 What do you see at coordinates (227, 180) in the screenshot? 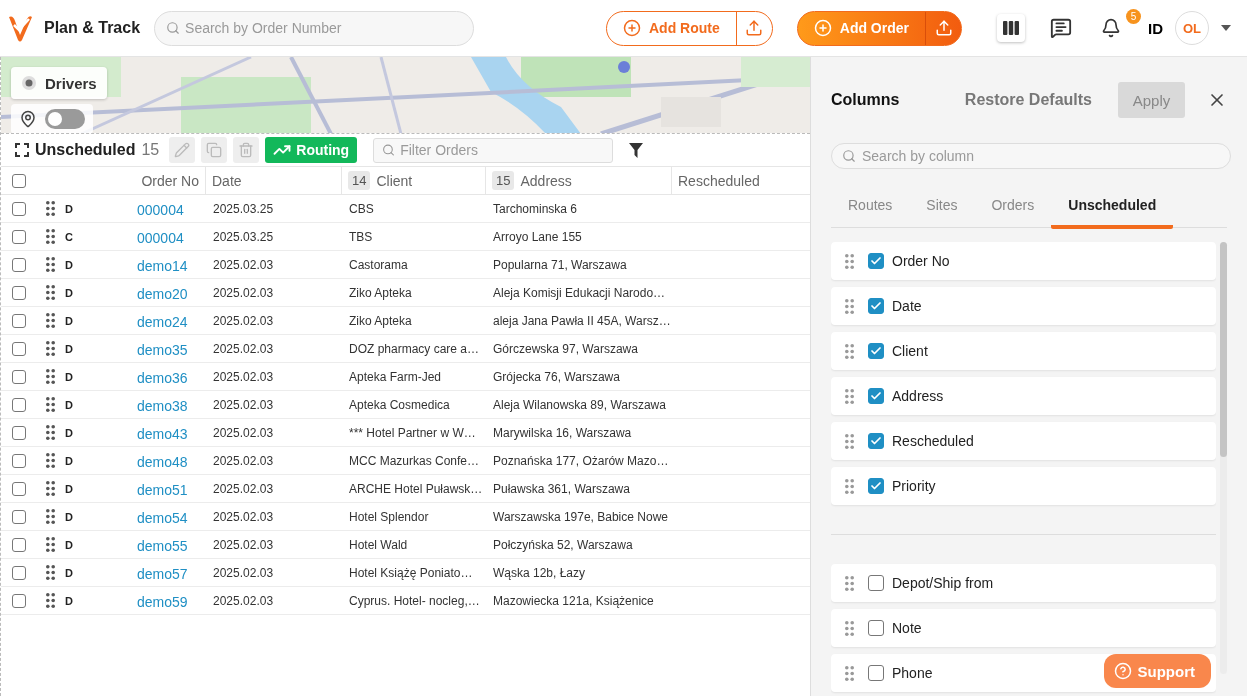
I see `column-header: Date` at bounding box center [227, 180].